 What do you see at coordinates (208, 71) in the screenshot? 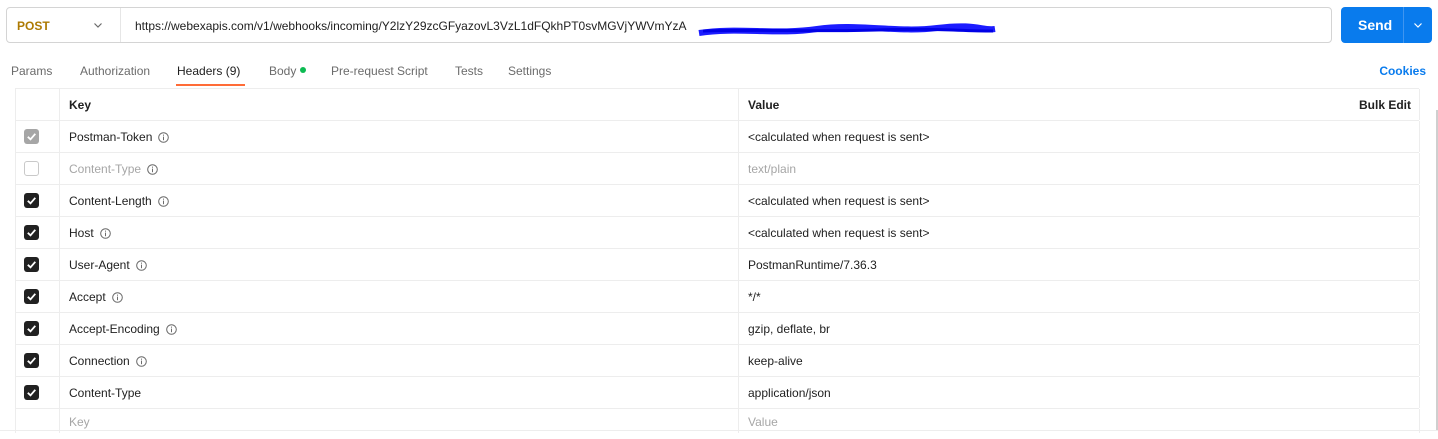
I see `tab-headers: Headers (9)` at bounding box center [208, 71].